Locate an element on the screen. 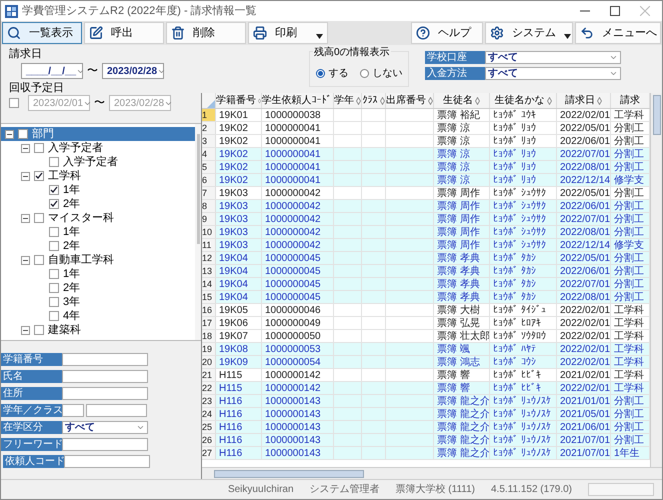 Image resolution: width=663 pixels, height=500 pixels. table-row: 27 H116 1000000143 票簿 龍之介 ﾋｮｳﾎﾞ ﾘｭｳﾉｽｹ 2021/07/01 1年生 is located at coordinates (426, 453).